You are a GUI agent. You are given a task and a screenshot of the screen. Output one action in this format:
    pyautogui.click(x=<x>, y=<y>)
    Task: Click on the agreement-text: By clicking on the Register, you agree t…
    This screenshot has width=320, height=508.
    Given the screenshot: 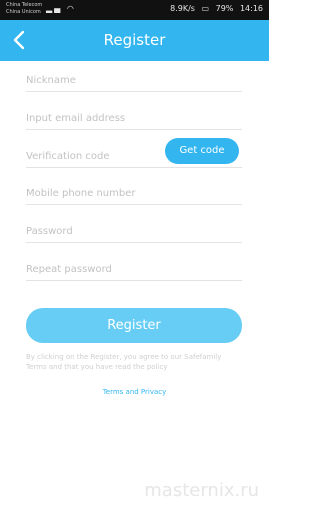 What is the action you would take?
    pyautogui.click(x=124, y=362)
    